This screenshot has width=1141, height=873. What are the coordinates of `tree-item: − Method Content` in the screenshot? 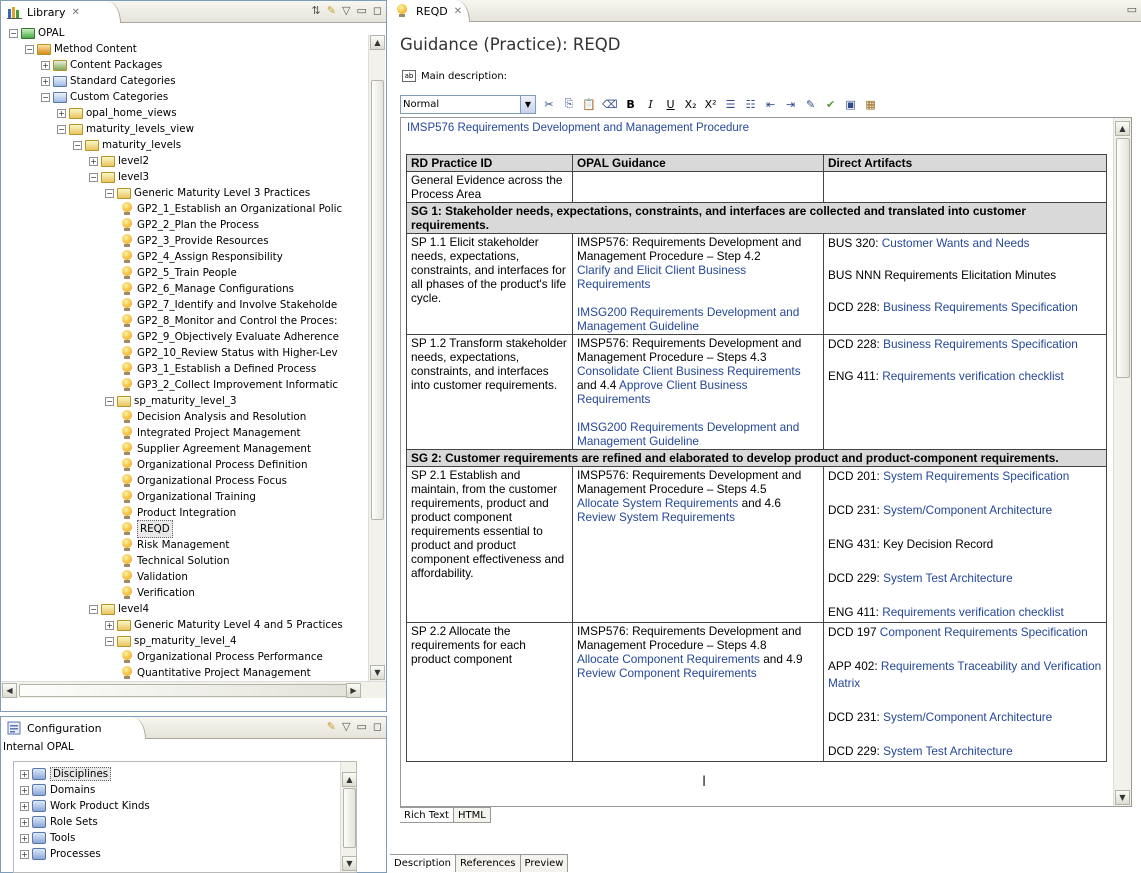 It's located at (81, 49).